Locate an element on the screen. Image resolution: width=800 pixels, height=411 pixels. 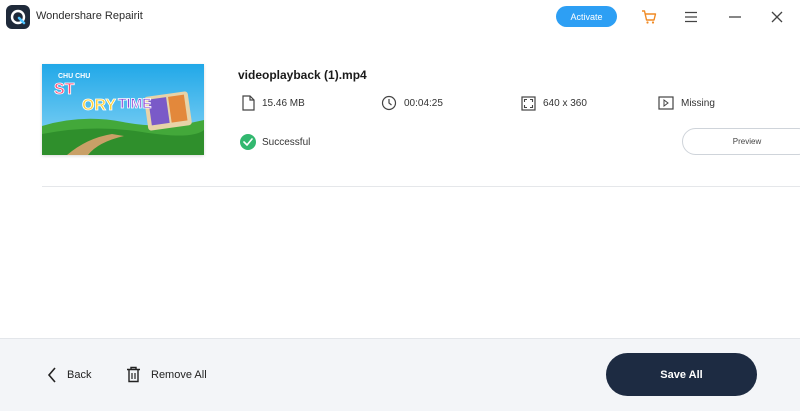
trash-icon is located at coordinates (133, 374).